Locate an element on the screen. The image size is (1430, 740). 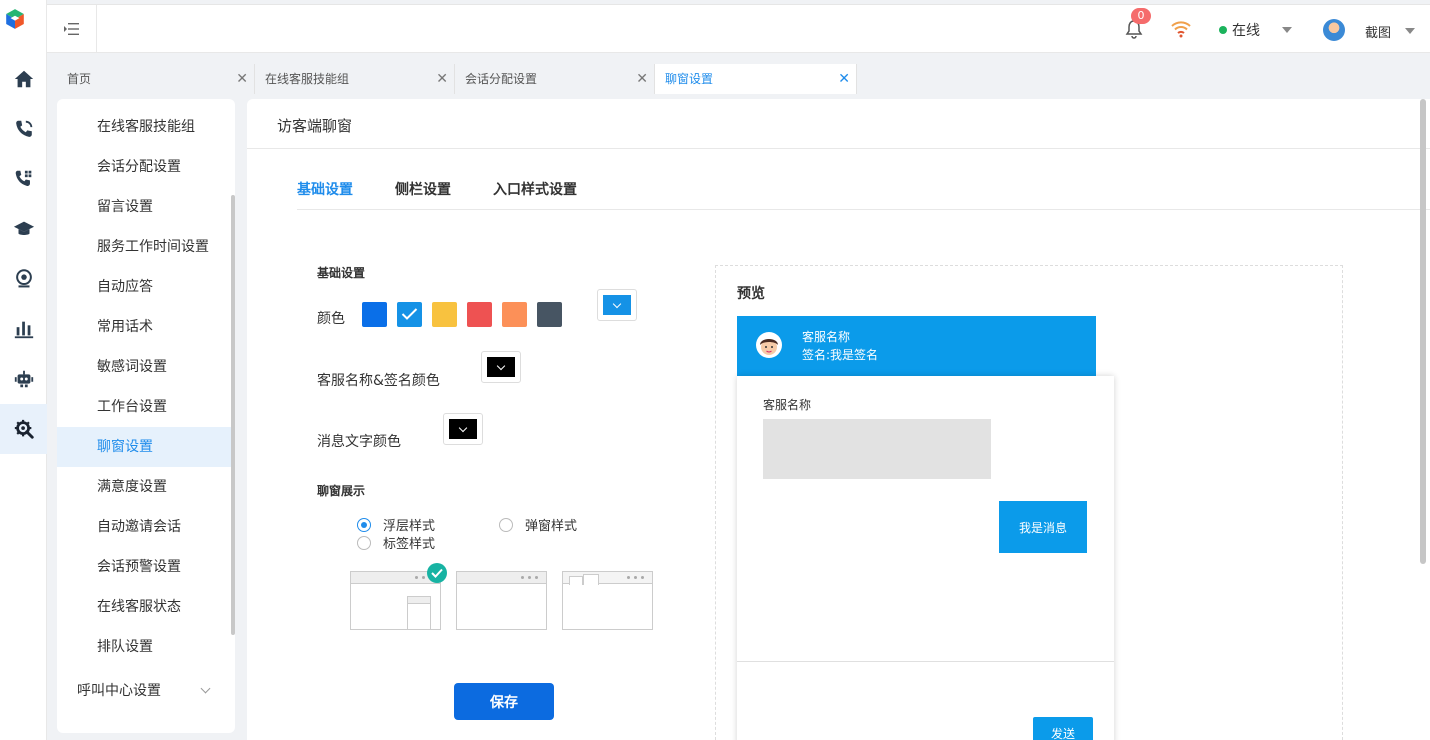
radio-label: 弹窗样式 is located at coordinates (551, 526).